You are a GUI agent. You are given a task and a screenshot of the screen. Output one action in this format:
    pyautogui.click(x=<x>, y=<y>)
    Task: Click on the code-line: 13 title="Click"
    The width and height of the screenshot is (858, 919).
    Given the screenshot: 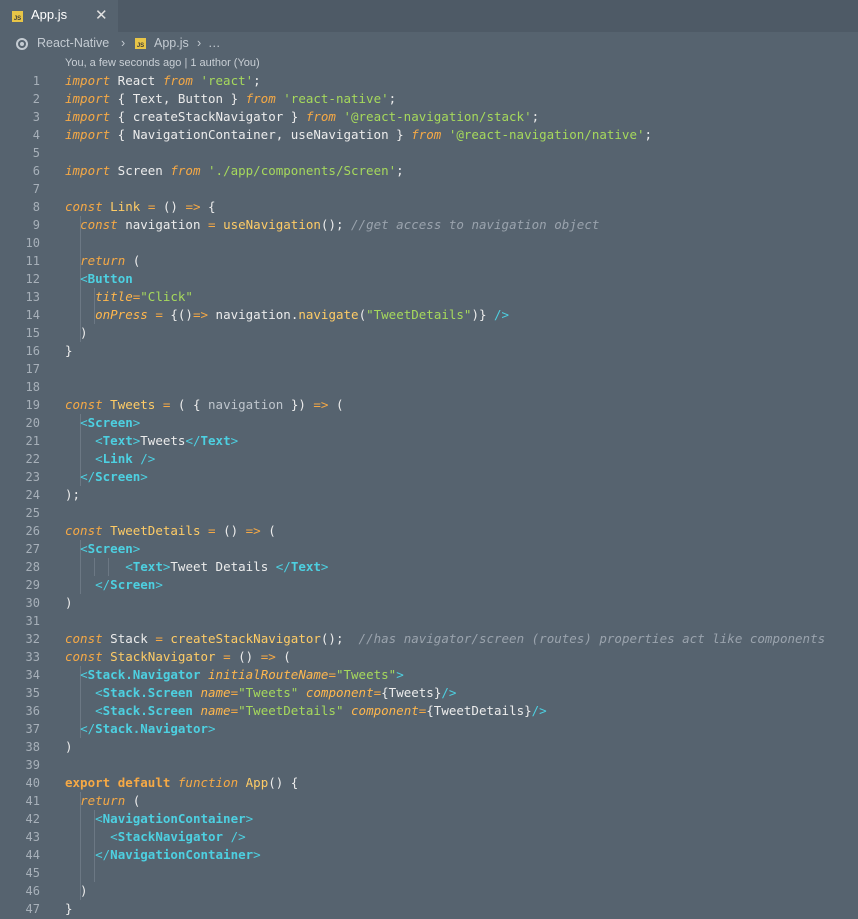 What is the action you would take?
    pyautogui.click(x=429, y=297)
    